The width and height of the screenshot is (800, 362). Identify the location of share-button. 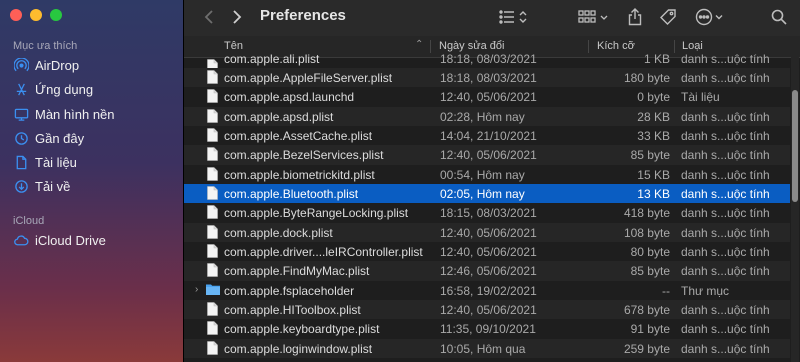
(635, 17).